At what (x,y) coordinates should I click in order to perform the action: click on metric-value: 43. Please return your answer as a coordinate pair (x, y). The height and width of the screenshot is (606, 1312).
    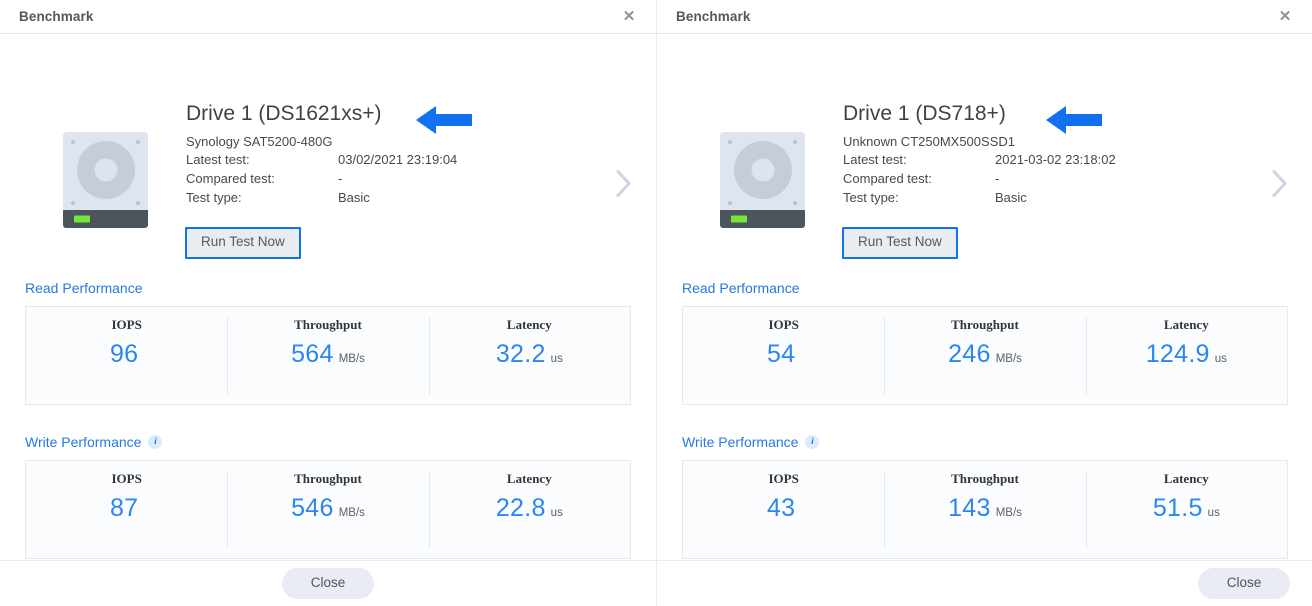
    Looking at the image, I should click on (781, 508).